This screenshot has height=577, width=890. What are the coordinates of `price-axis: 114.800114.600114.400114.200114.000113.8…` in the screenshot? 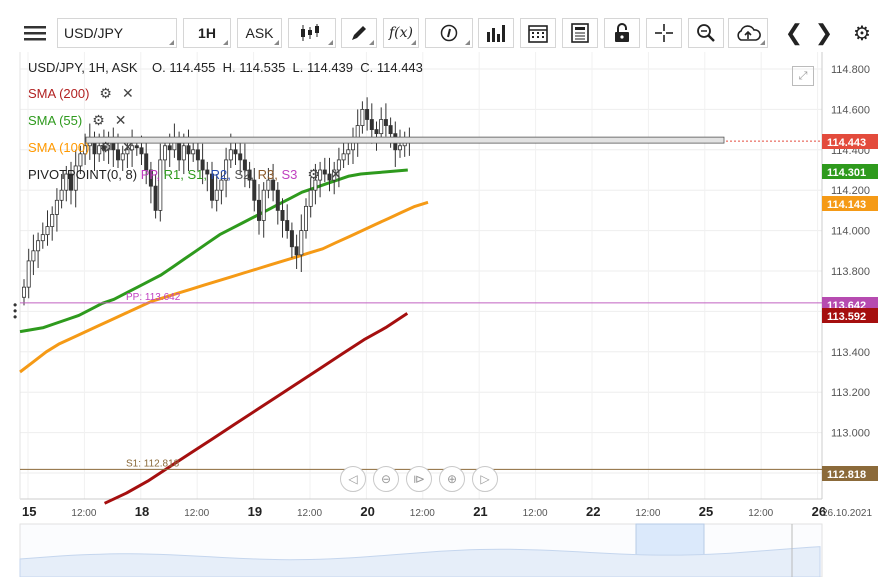 It's located at (850, 272).